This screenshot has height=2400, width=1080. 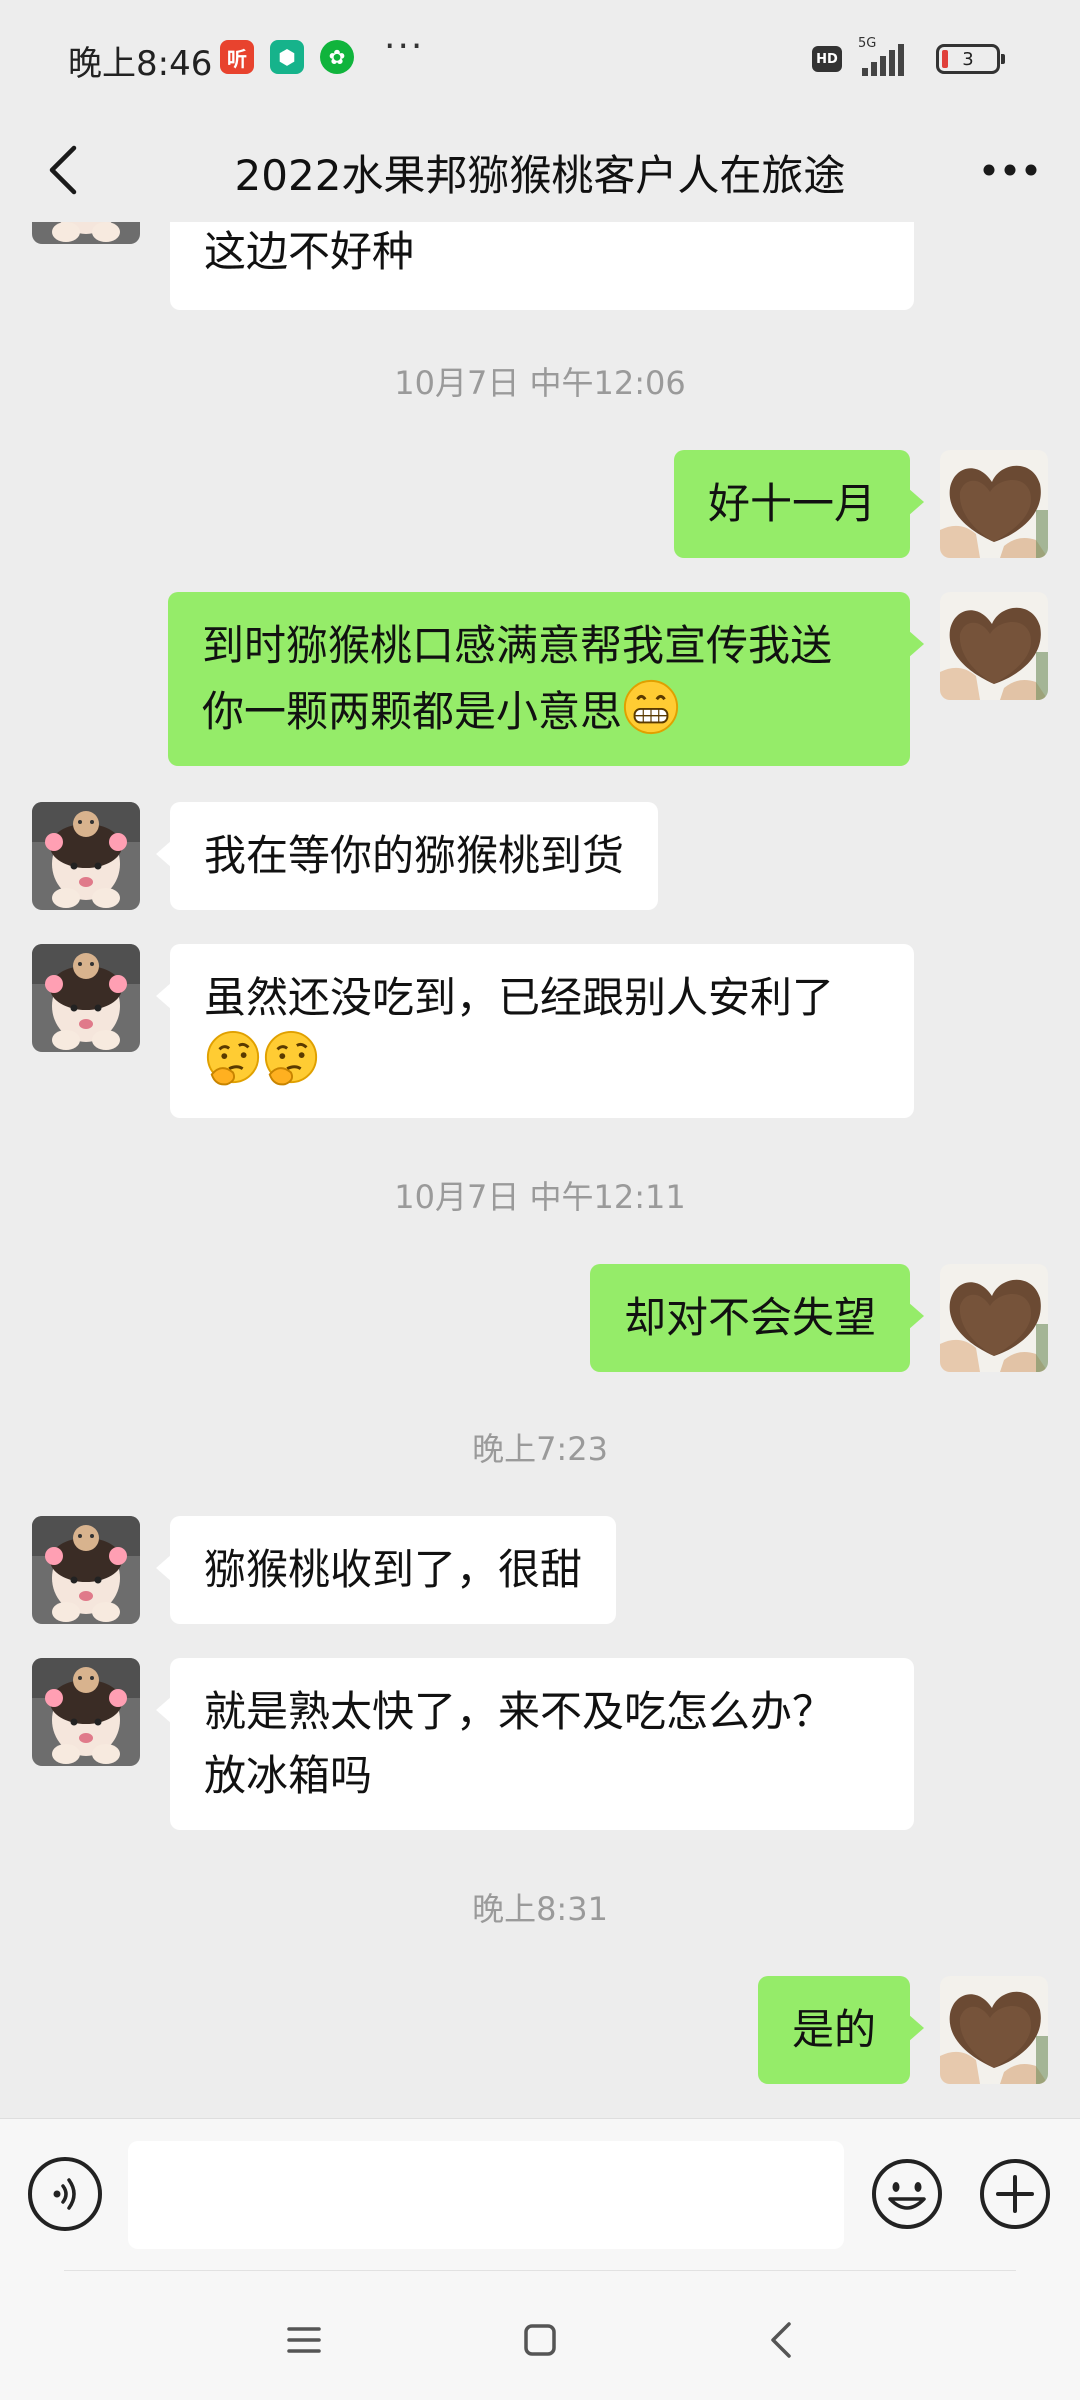 I want to click on battery-icon: 3, so click(x=970, y=59).